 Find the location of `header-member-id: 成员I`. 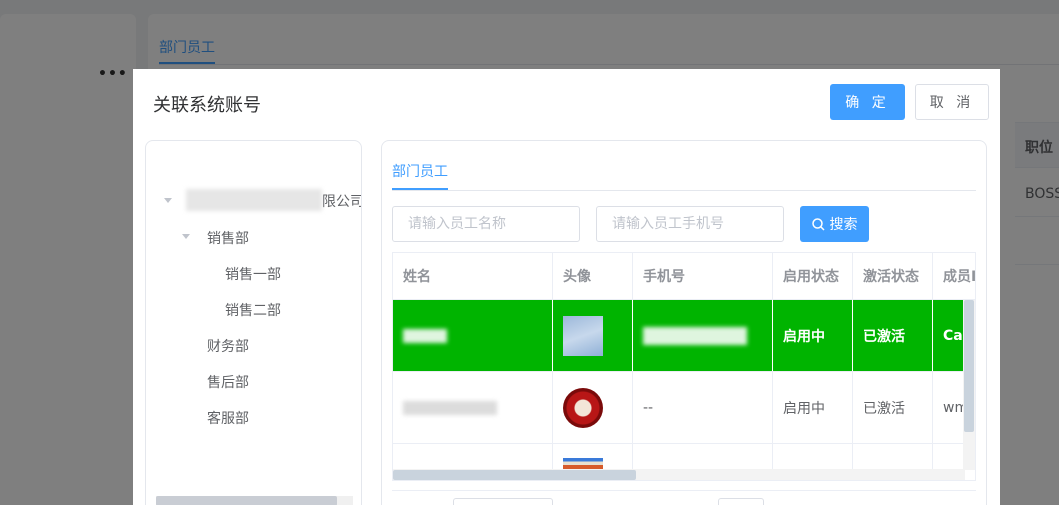

header-member-id: 成员I is located at coordinates (954, 276).